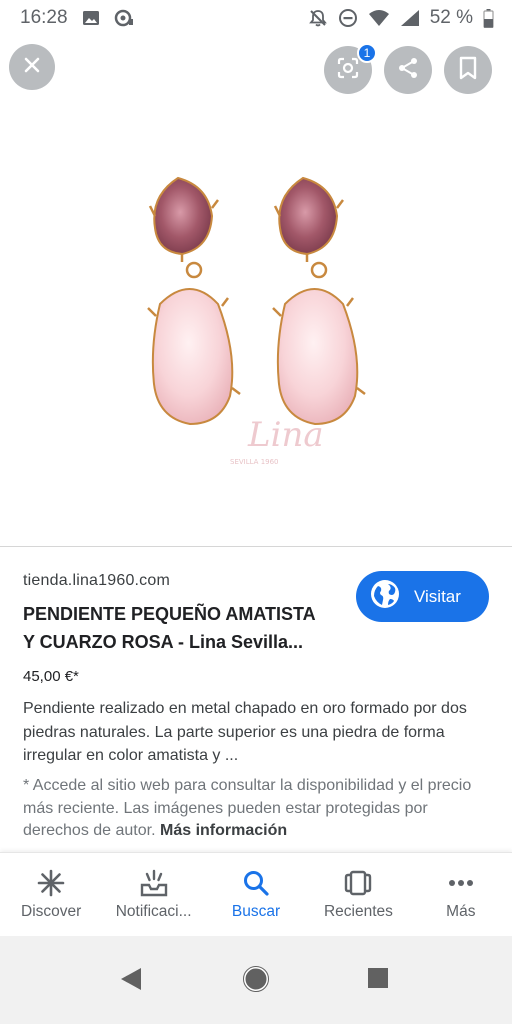  I want to click on more-icon, so click(461, 883).